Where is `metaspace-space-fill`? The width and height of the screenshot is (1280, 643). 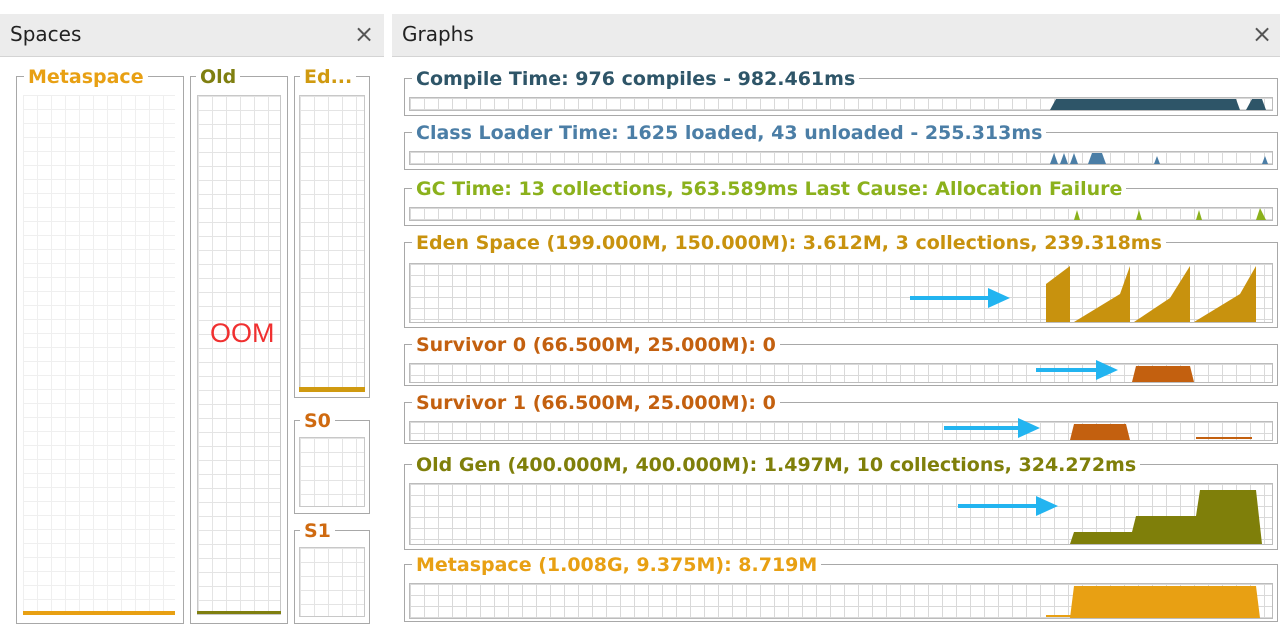
metaspace-space-fill is located at coordinates (99, 613).